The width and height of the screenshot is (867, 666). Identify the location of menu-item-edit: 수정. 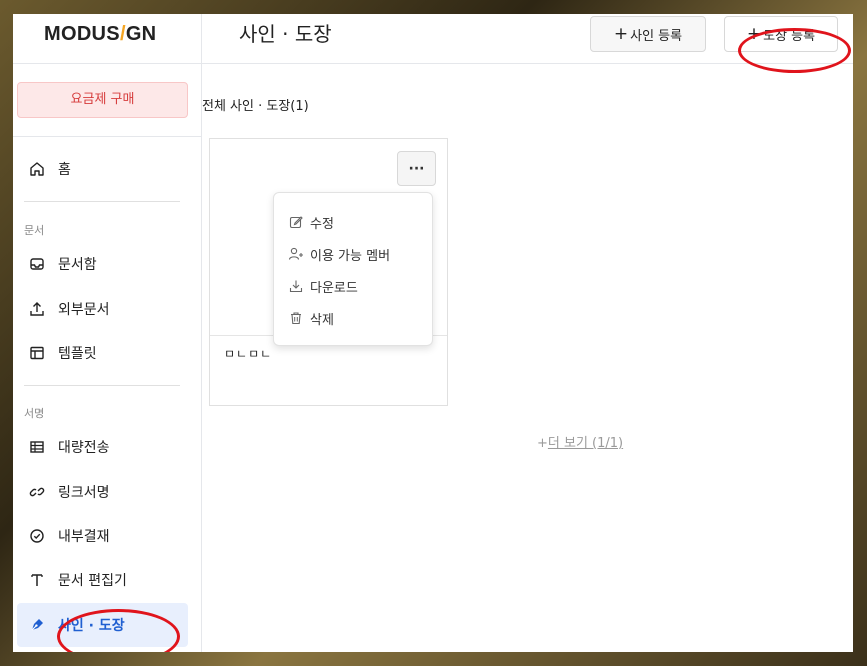
(311, 222).